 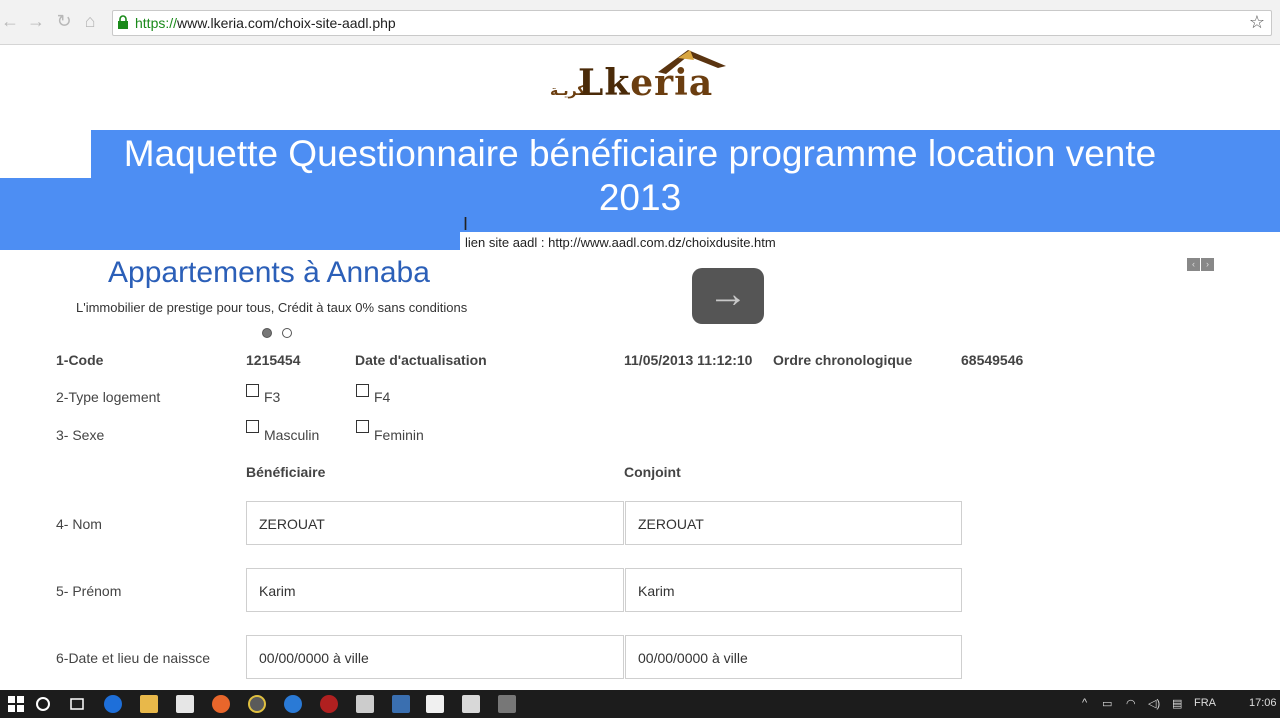 I want to click on tool-icon, so click(x=507, y=704).